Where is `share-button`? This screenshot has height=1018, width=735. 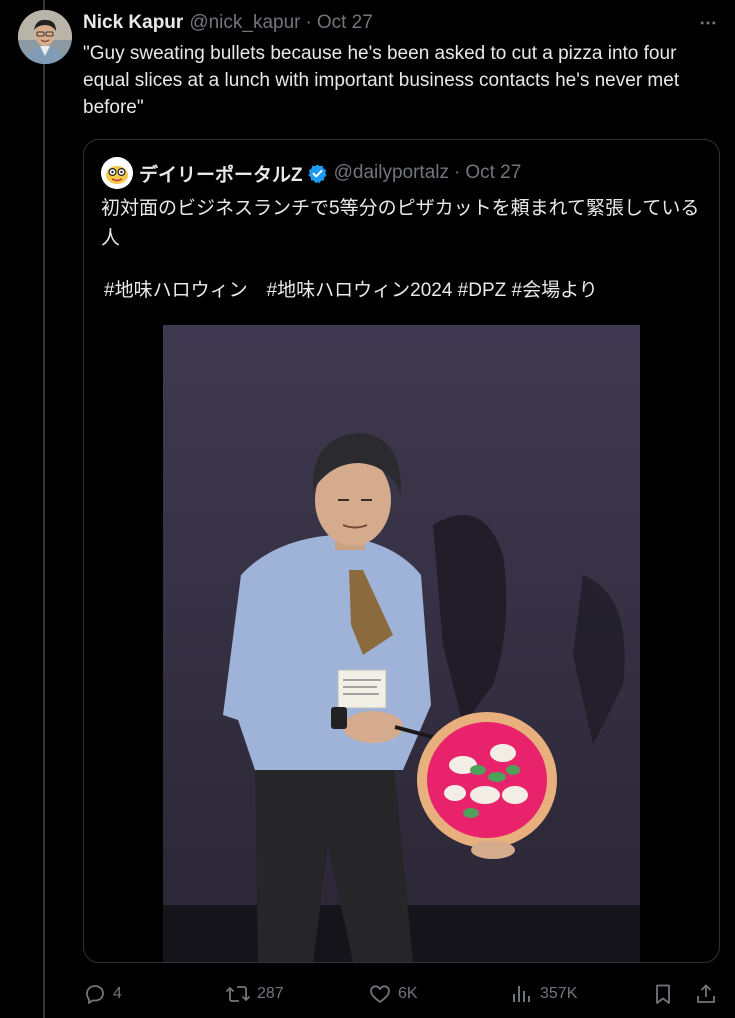
share-button is located at coordinates (706, 994).